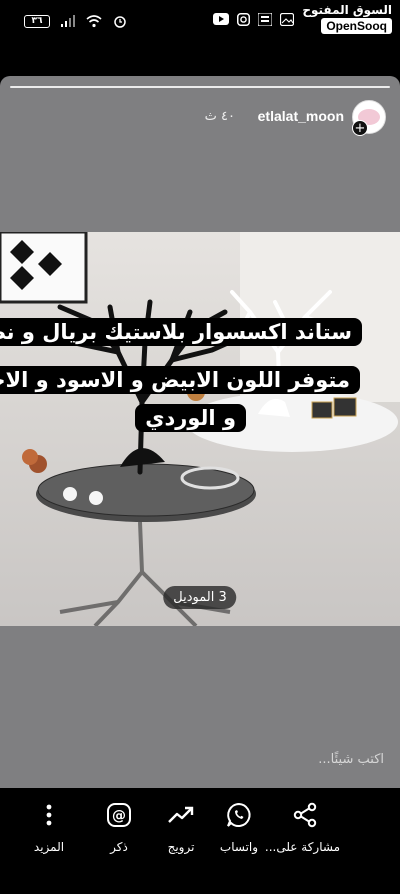  What do you see at coordinates (119, 847) in the screenshot?
I see `mention-label: ذكر` at bounding box center [119, 847].